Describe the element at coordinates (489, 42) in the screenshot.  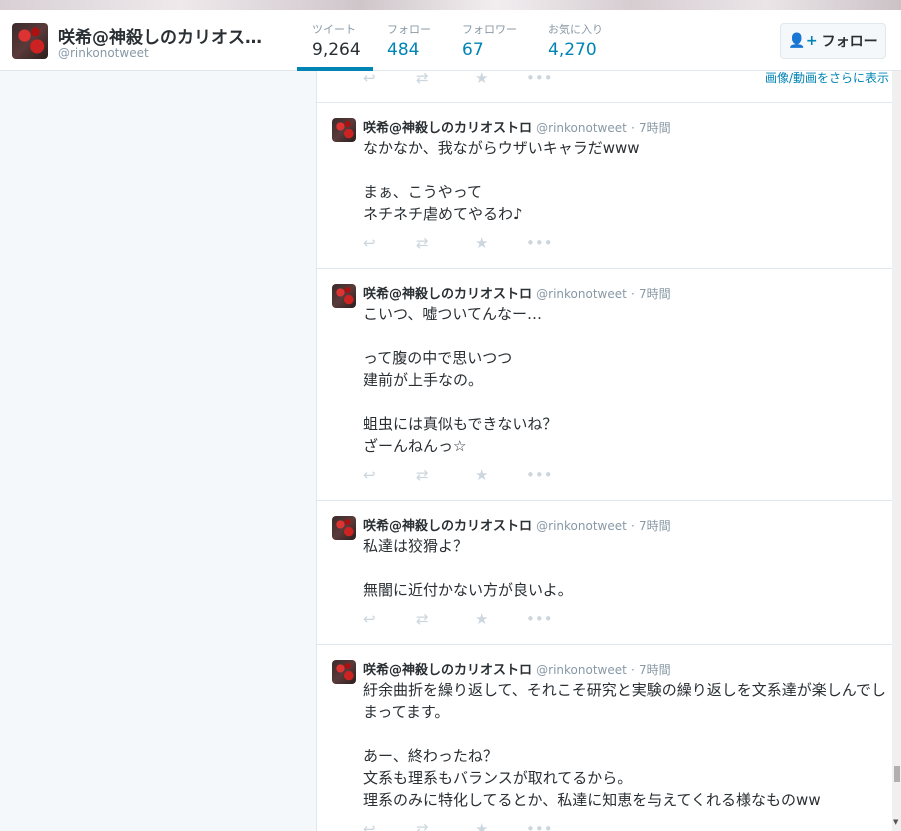
I see `stat-followers: フォロワー 67` at that location.